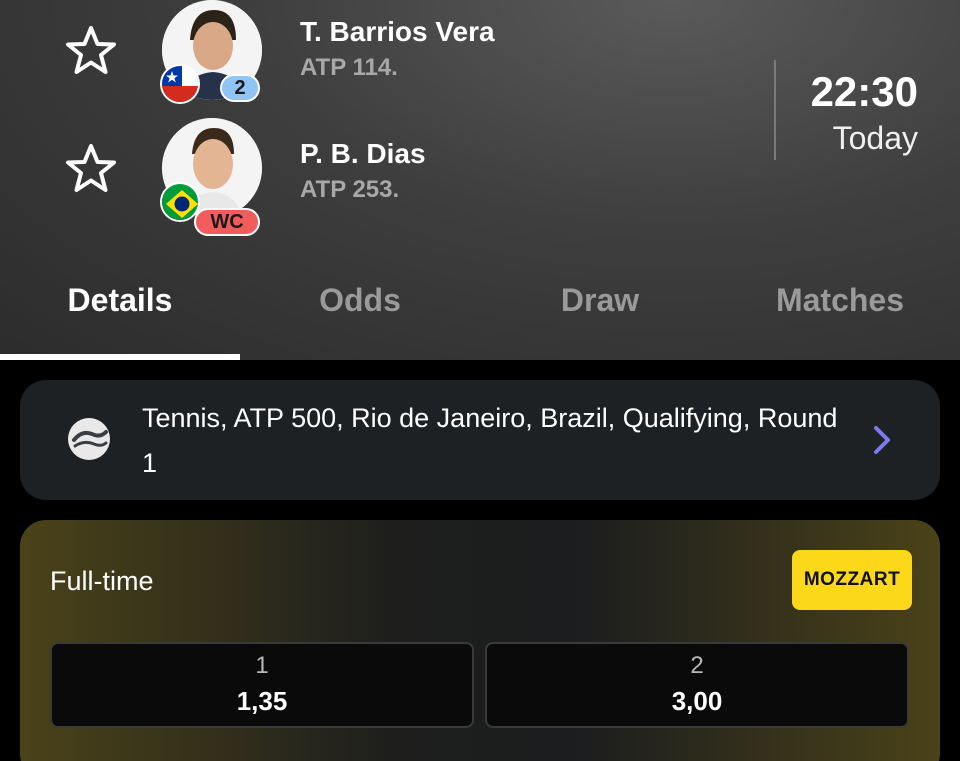 The width and height of the screenshot is (960, 761). I want to click on wildcard-badge: WC, so click(227, 222).